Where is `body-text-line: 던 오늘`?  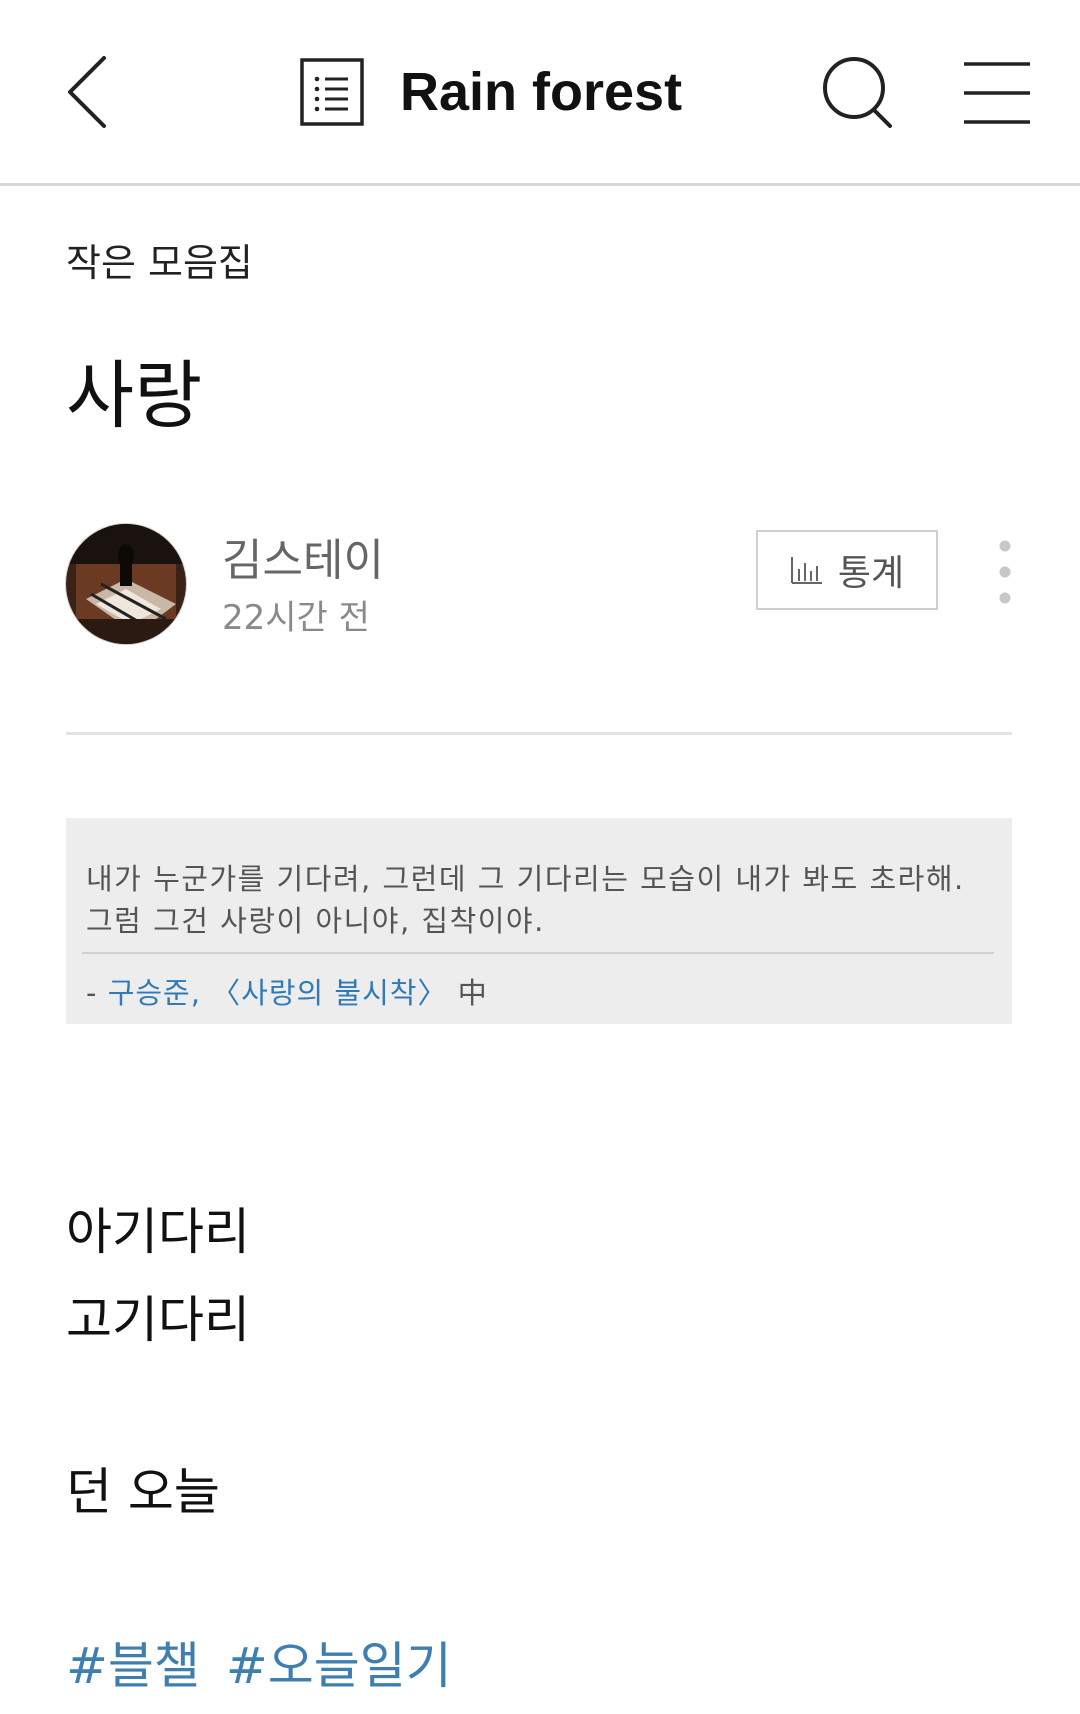
body-text-line: 던 오늘 is located at coordinates (143, 1492).